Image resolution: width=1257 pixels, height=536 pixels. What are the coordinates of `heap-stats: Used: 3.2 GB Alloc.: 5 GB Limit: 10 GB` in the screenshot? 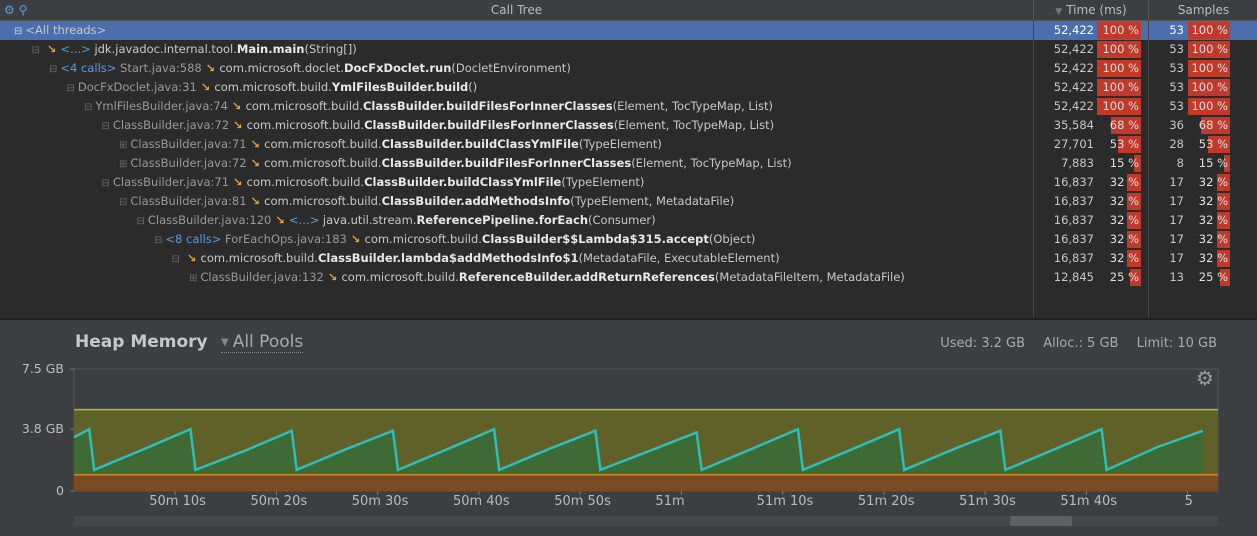 It's located at (1071, 343).